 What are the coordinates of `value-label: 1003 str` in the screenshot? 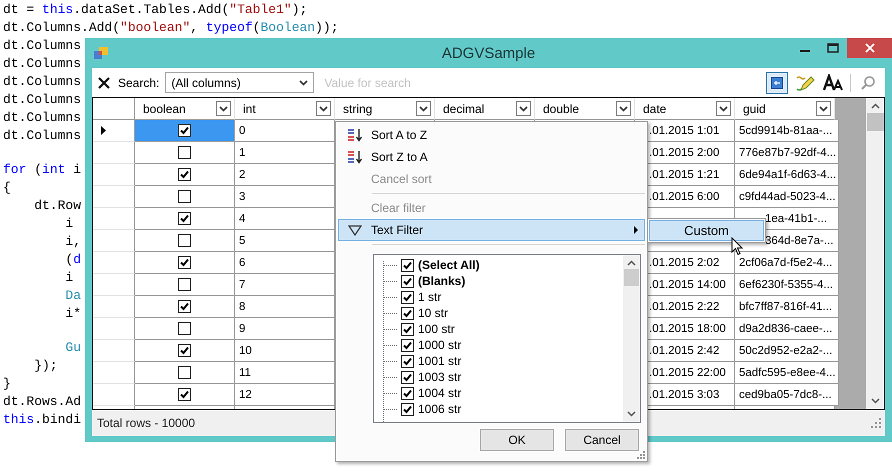 It's located at (440, 377).